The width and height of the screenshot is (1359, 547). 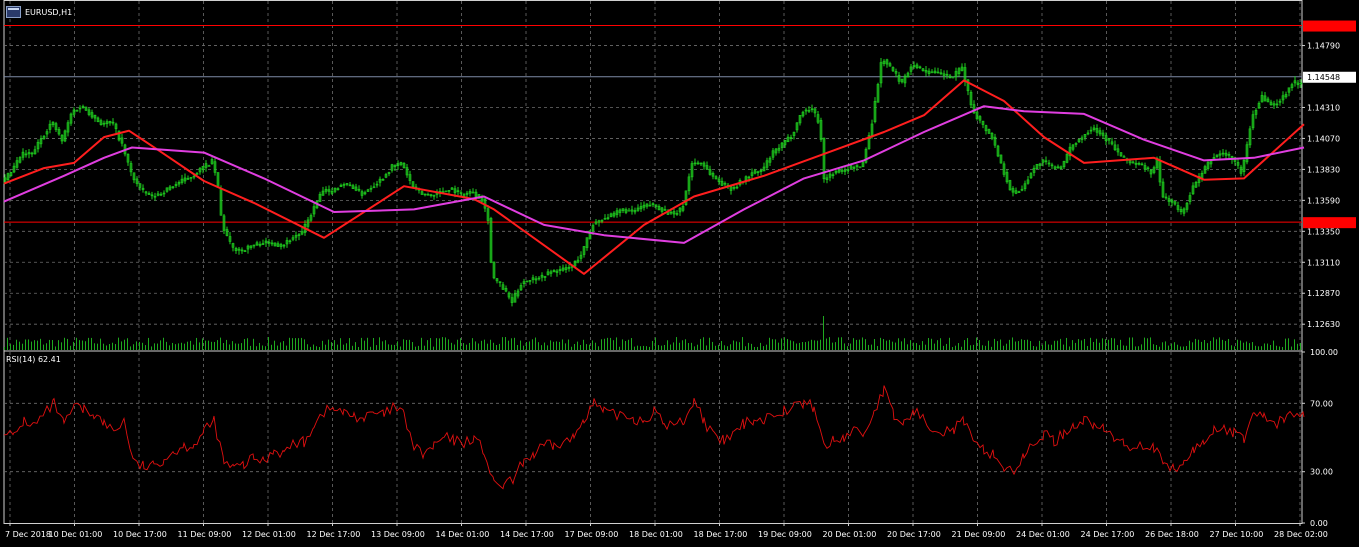 What do you see at coordinates (1172, 534) in the screenshot?
I see `time-tick-label: 26 Dec 18:00` at bounding box center [1172, 534].